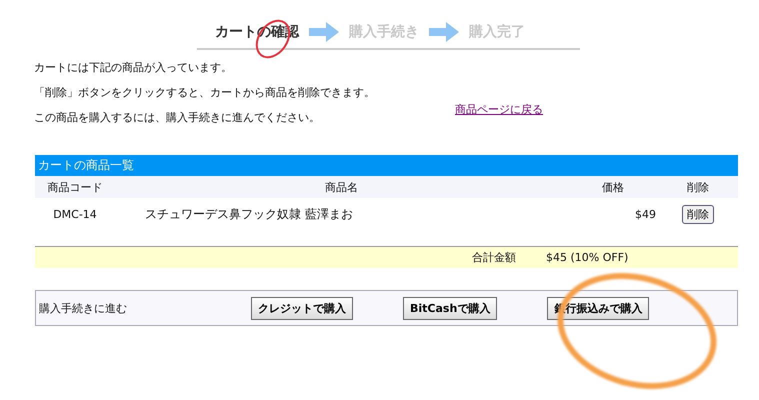 The height and width of the screenshot is (400, 759). What do you see at coordinates (302, 308) in the screenshot?
I see `purchase-button: クレジットで購入` at bounding box center [302, 308].